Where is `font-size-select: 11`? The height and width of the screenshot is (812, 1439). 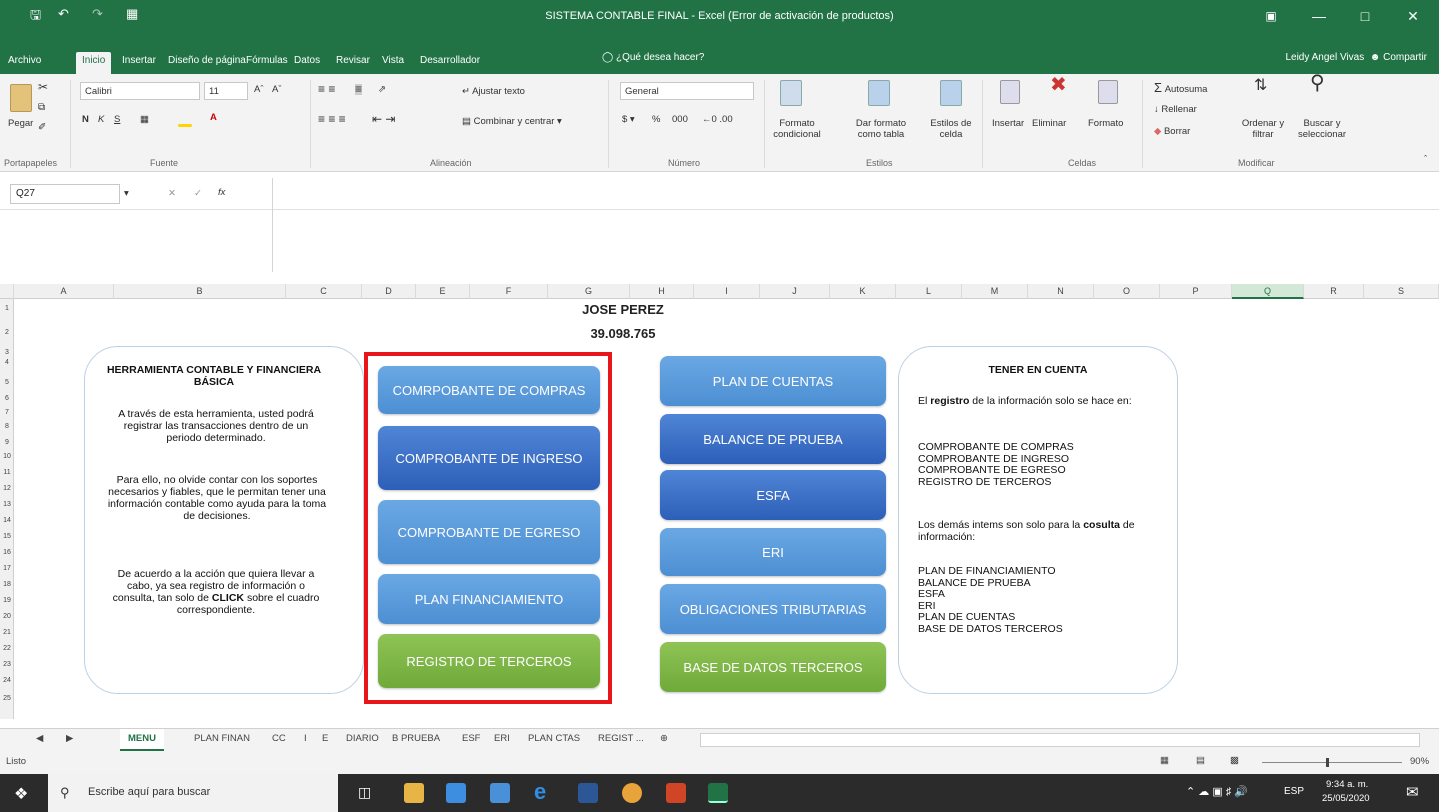 font-size-select: 11 is located at coordinates (226, 91).